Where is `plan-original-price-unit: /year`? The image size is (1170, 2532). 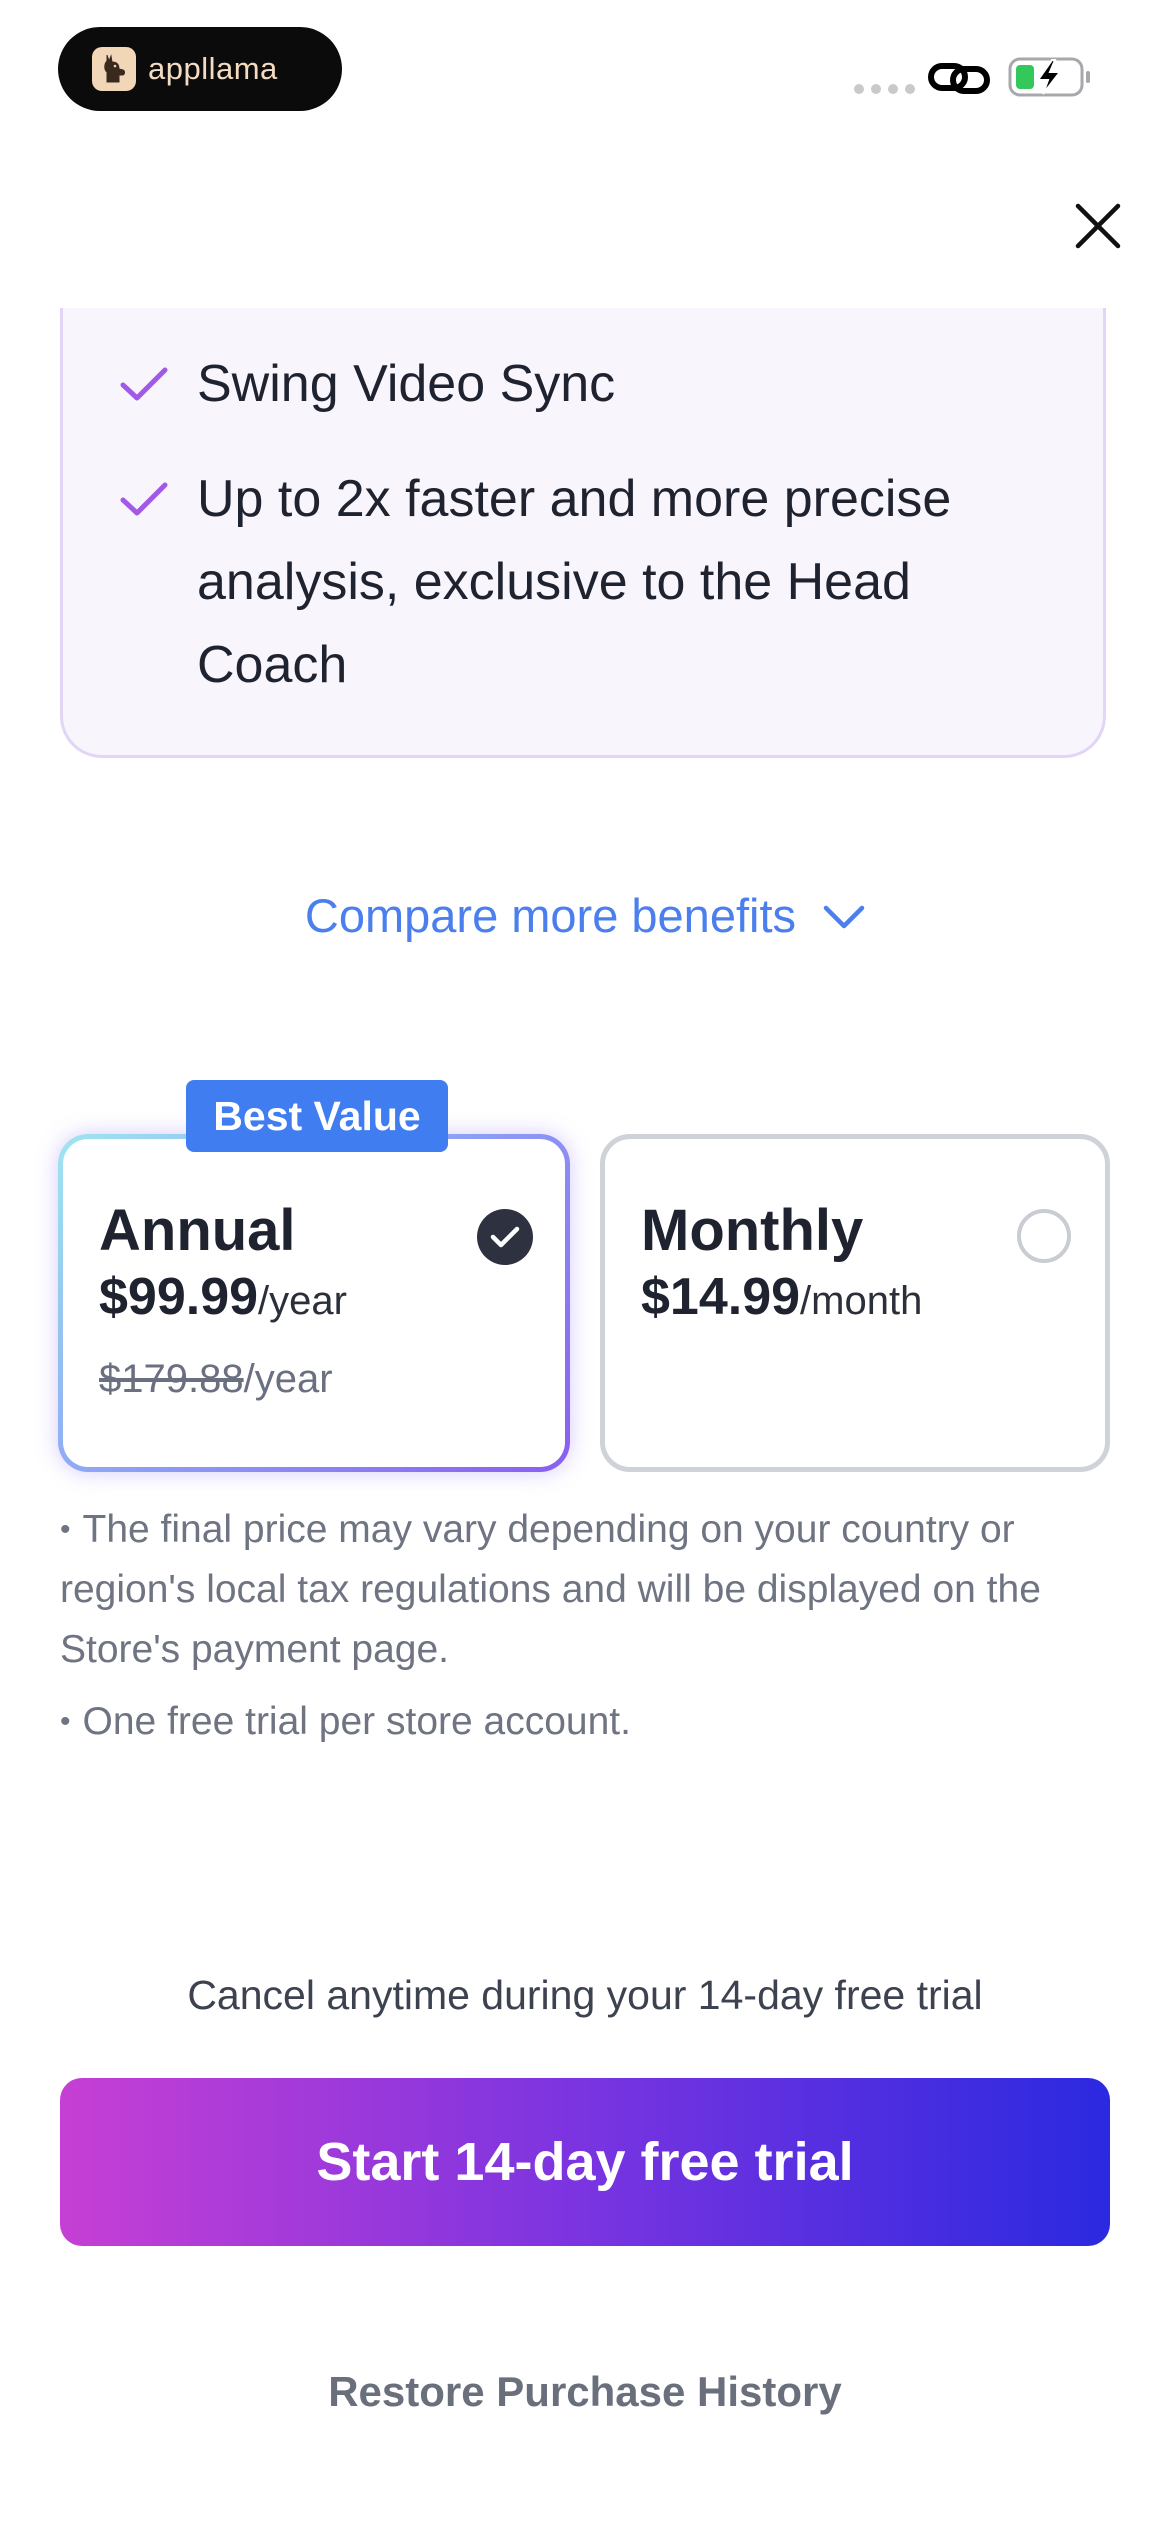
plan-original-price-unit: /year is located at coordinates (288, 1379).